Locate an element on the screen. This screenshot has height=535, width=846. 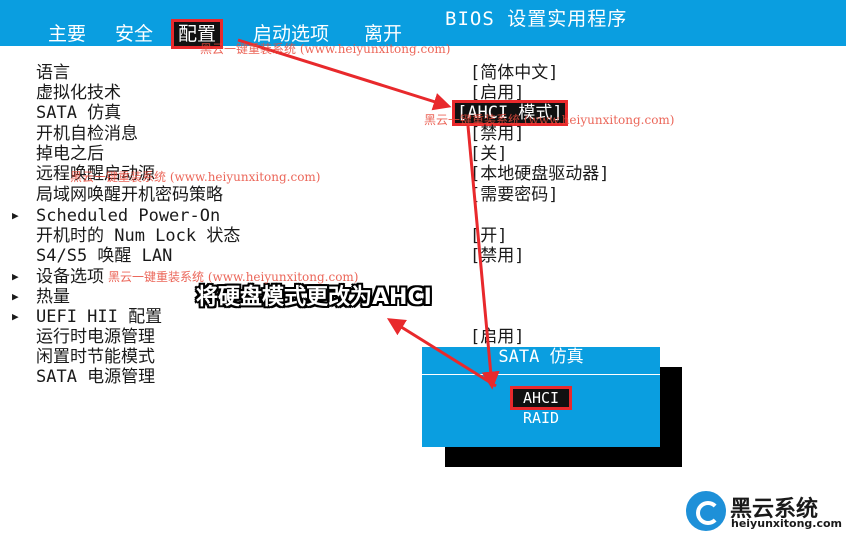
sata-emulation-popup: SATA 仿真 AHCI RAID is located at coordinates (541, 397).